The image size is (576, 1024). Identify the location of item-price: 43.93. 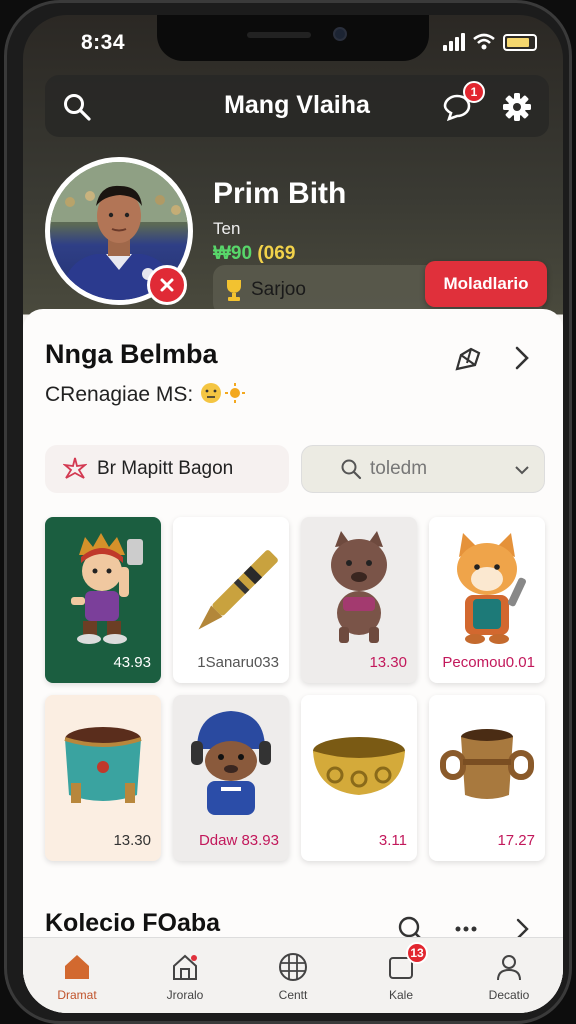
(132, 662).